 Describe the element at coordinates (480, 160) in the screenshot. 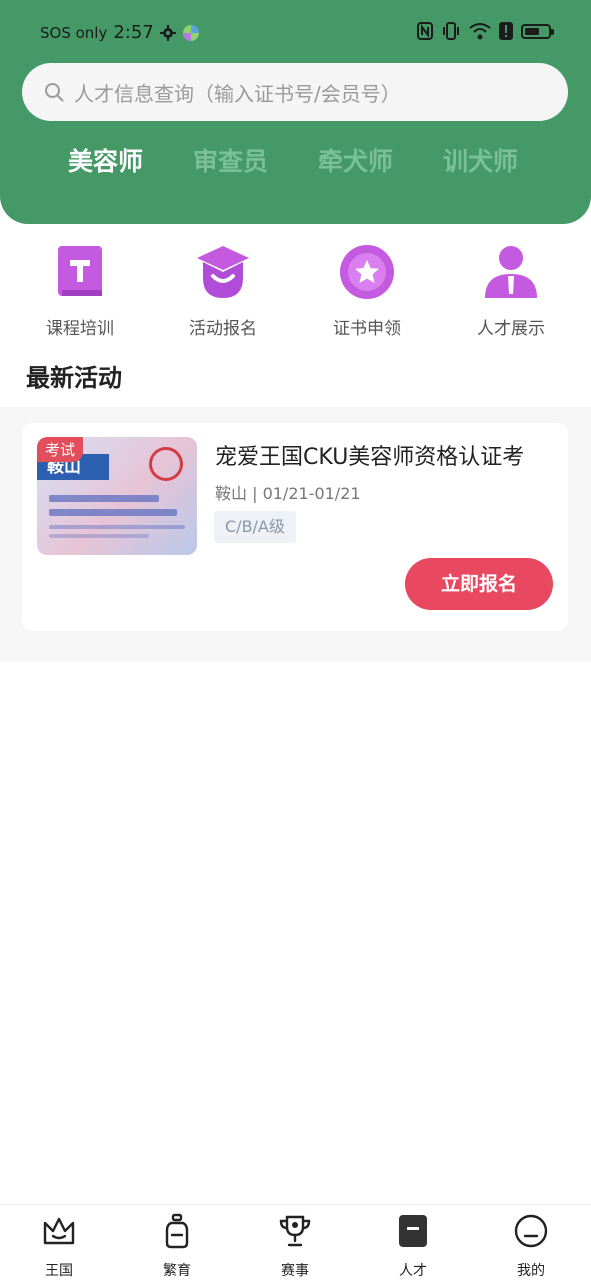

I see `tab-trainer: 训犬师` at that location.